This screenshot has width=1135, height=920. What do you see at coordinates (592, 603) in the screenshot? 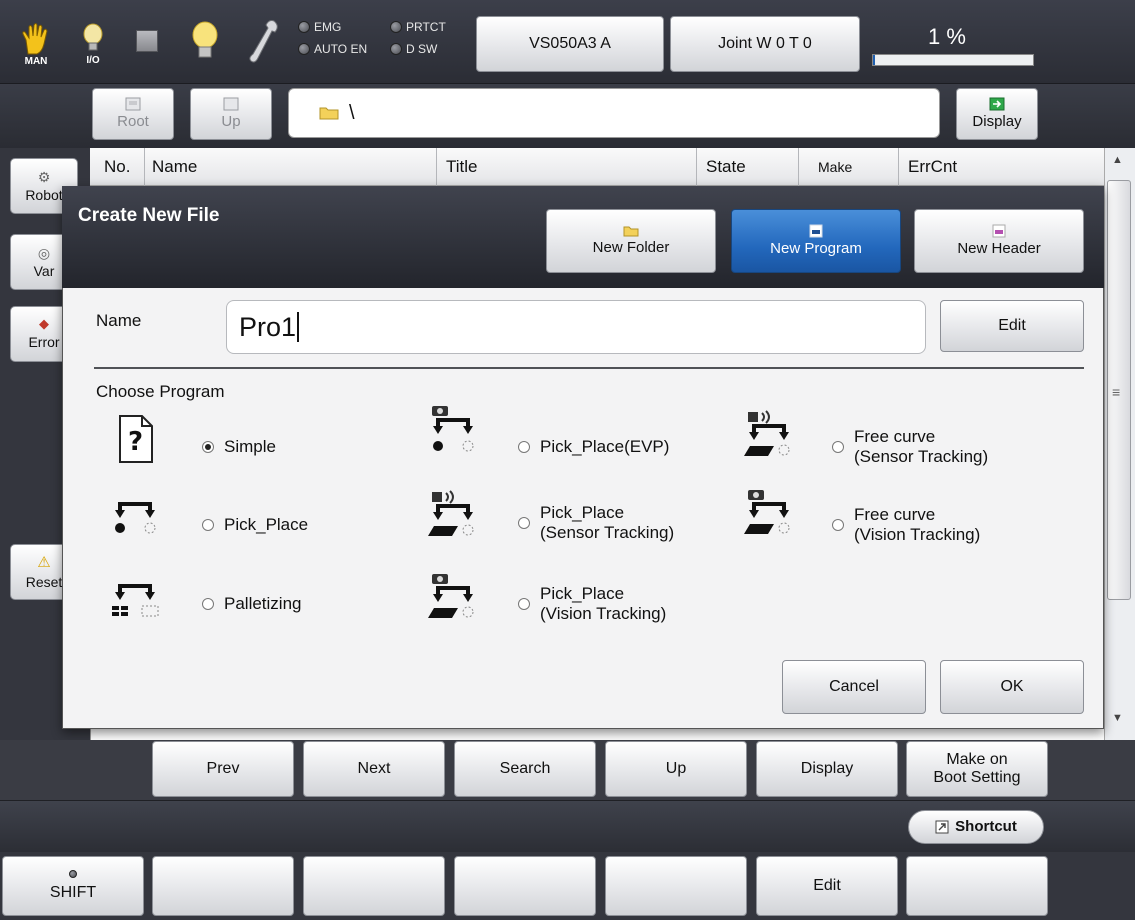
I see `option-pick-place-vision: Pick_Place (Vision Tracking)` at bounding box center [592, 603].